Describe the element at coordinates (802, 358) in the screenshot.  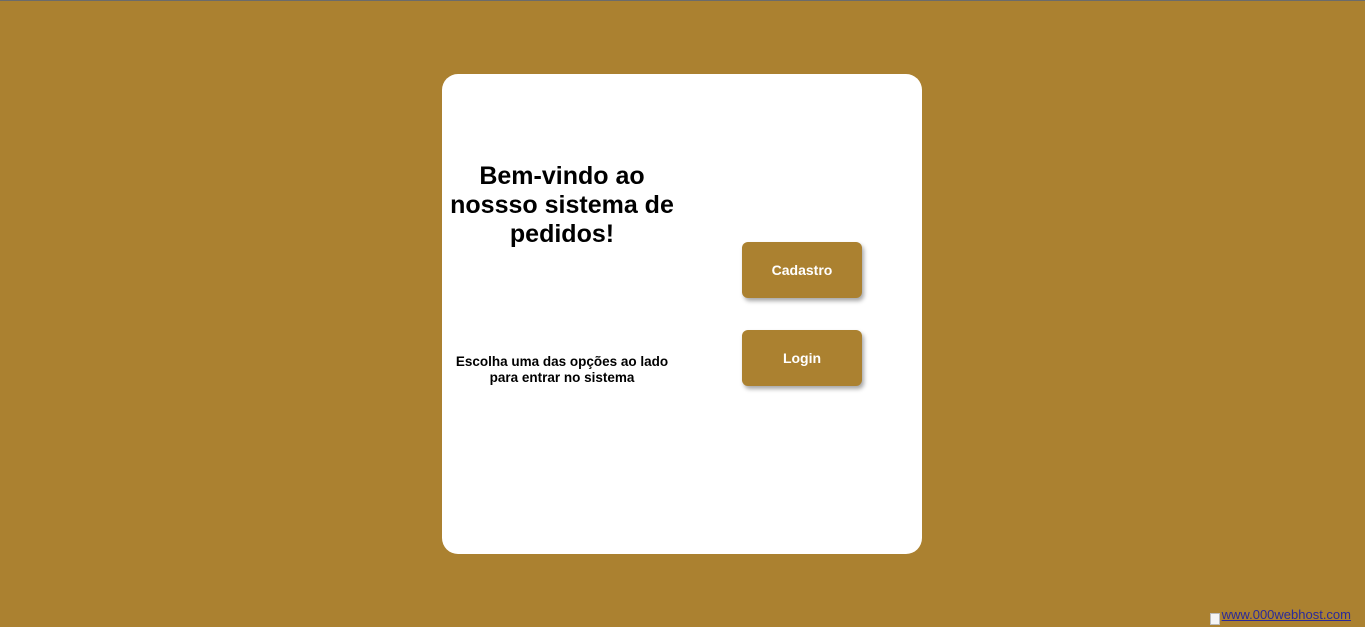
I see `login-button: Login` at that location.